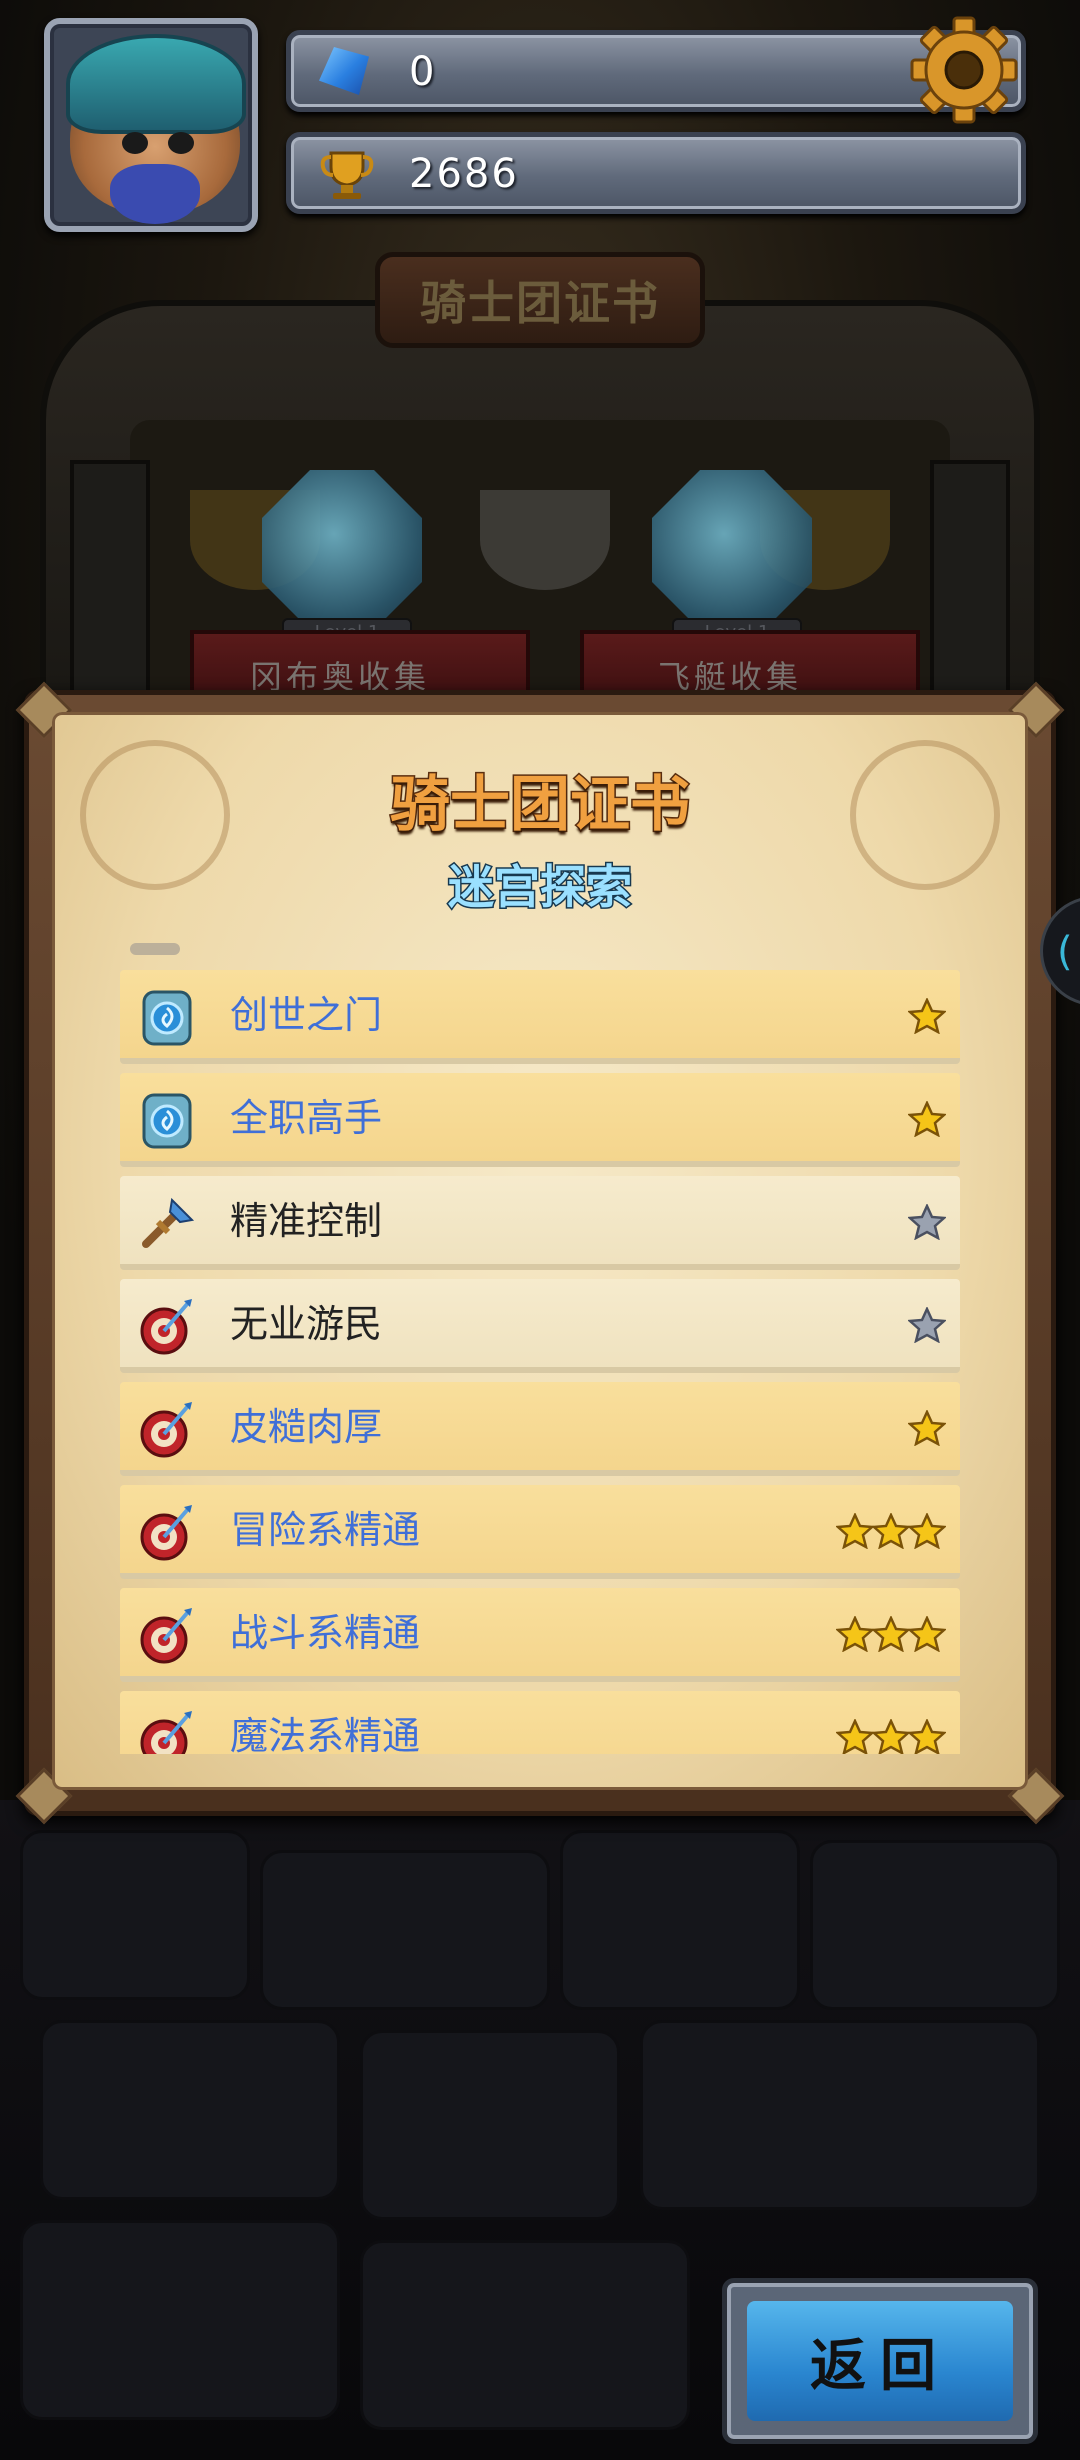  Describe the element at coordinates (156, 84) in the screenshot. I see `avatar-helmet` at that location.